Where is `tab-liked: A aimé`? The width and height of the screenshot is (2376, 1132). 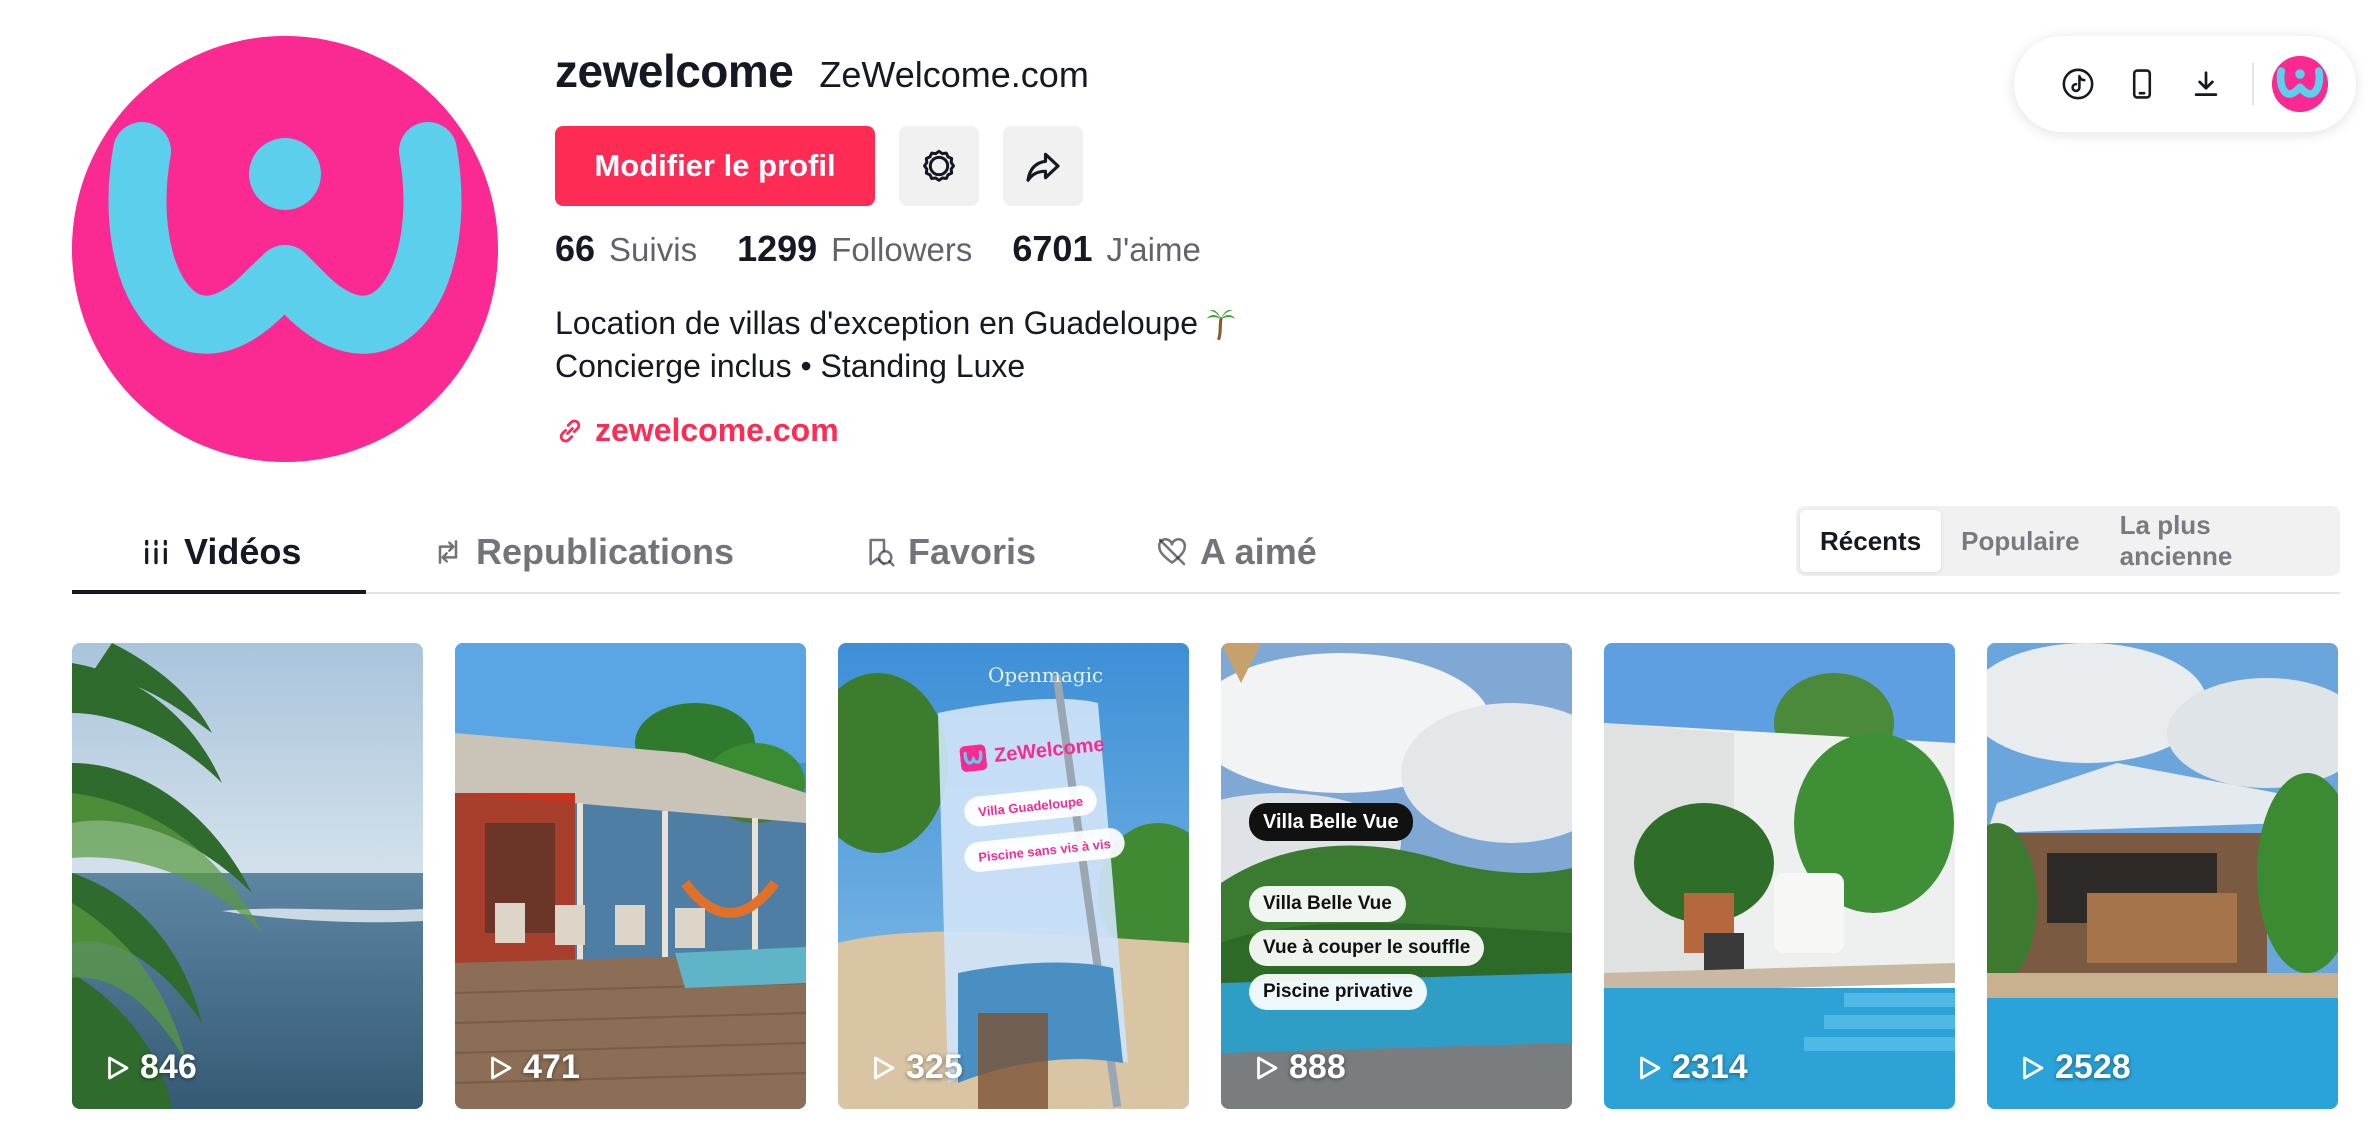 tab-liked: A aimé is located at coordinates (1236, 552).